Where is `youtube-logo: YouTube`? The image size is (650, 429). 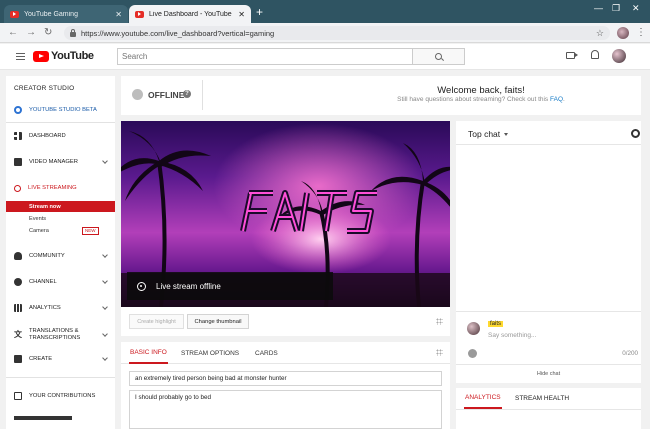 youtube-logo: YouTube is located at coordinates (63, 56).